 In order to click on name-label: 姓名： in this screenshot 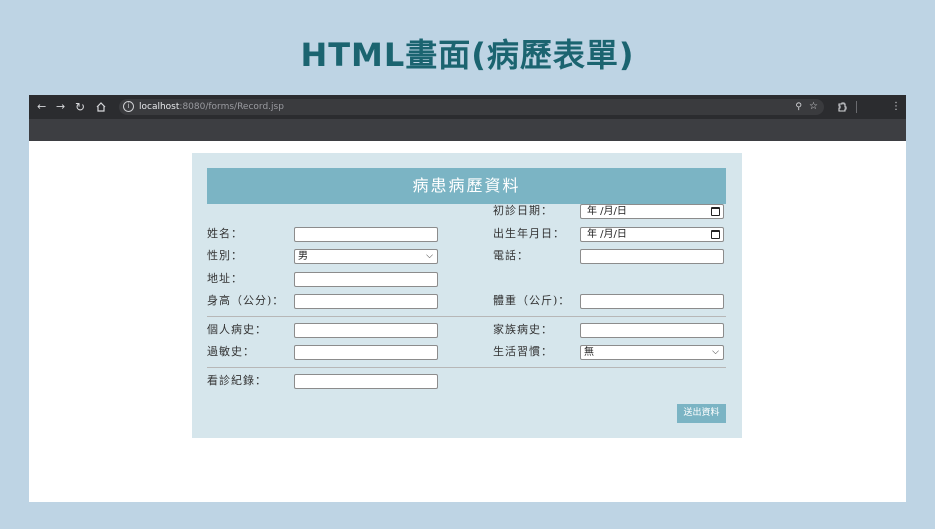, I will do `click(225, 233)`.